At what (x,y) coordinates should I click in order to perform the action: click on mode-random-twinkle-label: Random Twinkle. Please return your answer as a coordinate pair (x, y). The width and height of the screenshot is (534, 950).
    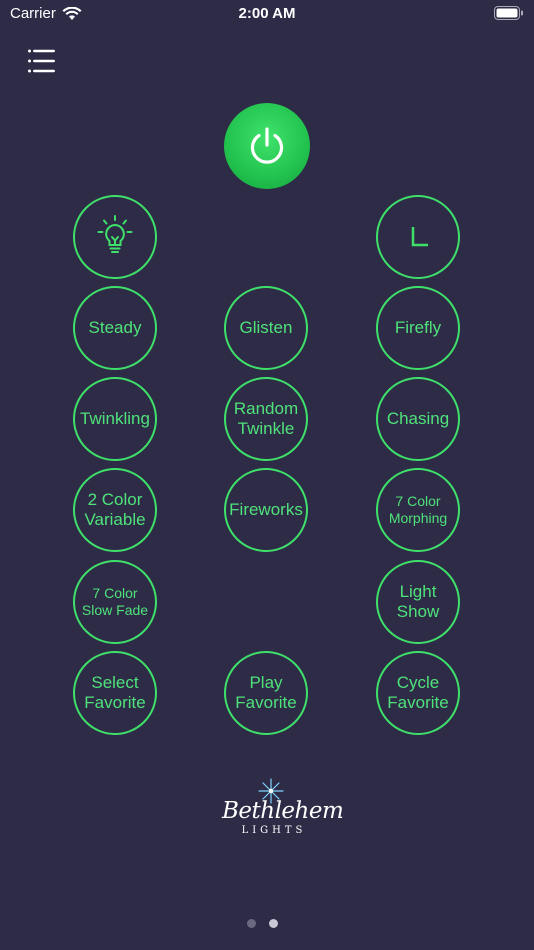
    Looking at the image, I should click on (266, 418).